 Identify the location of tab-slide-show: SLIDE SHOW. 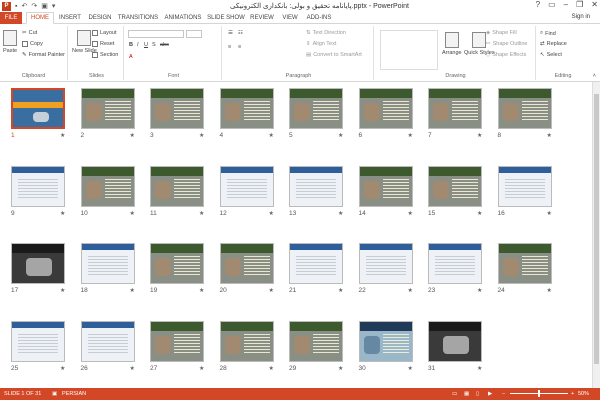
(226, 18).